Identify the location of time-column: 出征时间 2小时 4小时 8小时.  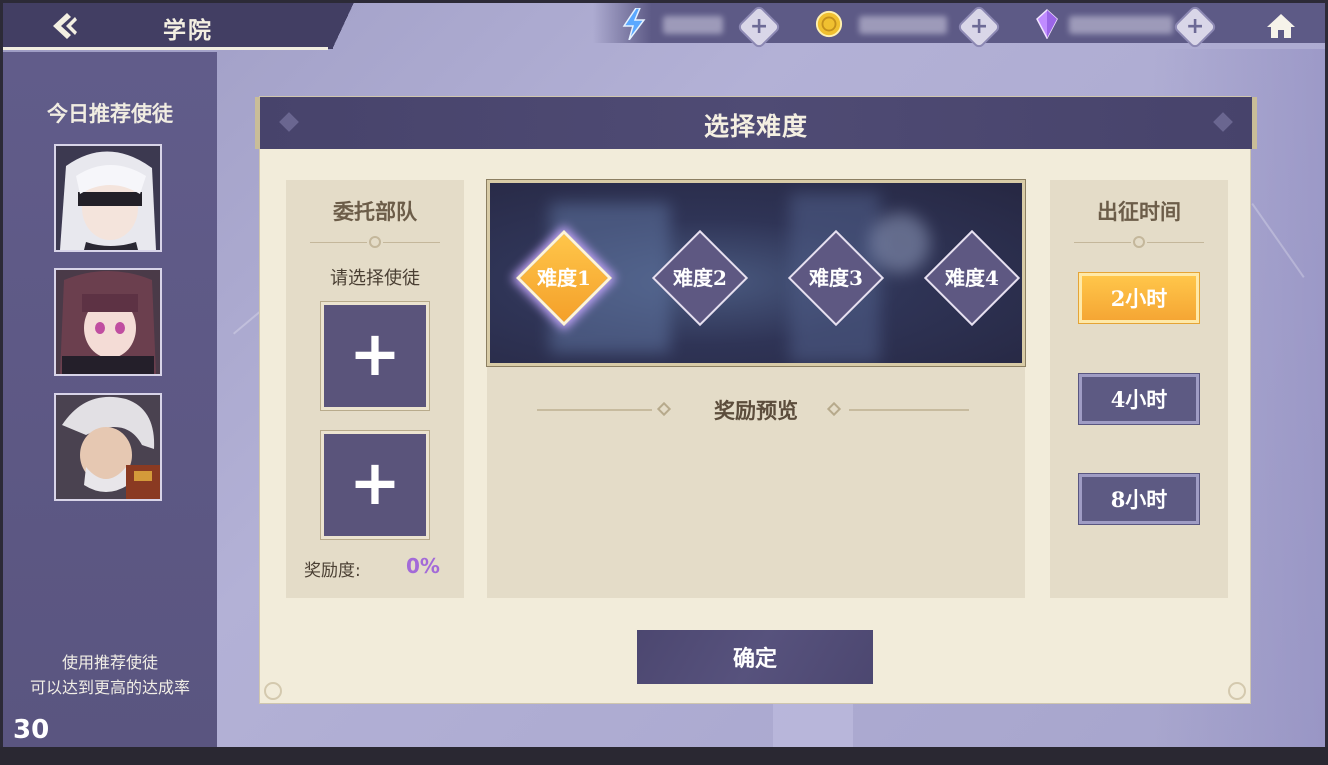
(1139, 389).